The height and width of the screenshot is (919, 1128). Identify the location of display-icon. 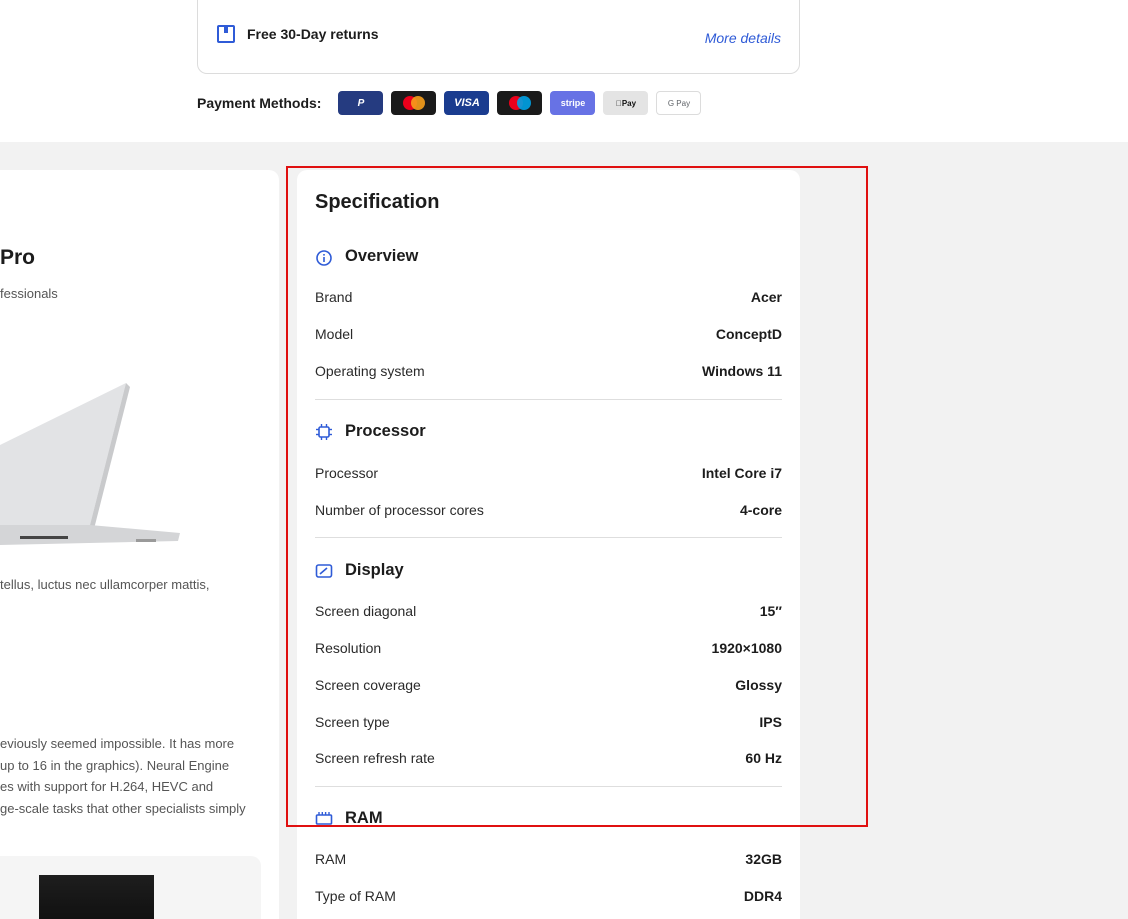
(324, 570).